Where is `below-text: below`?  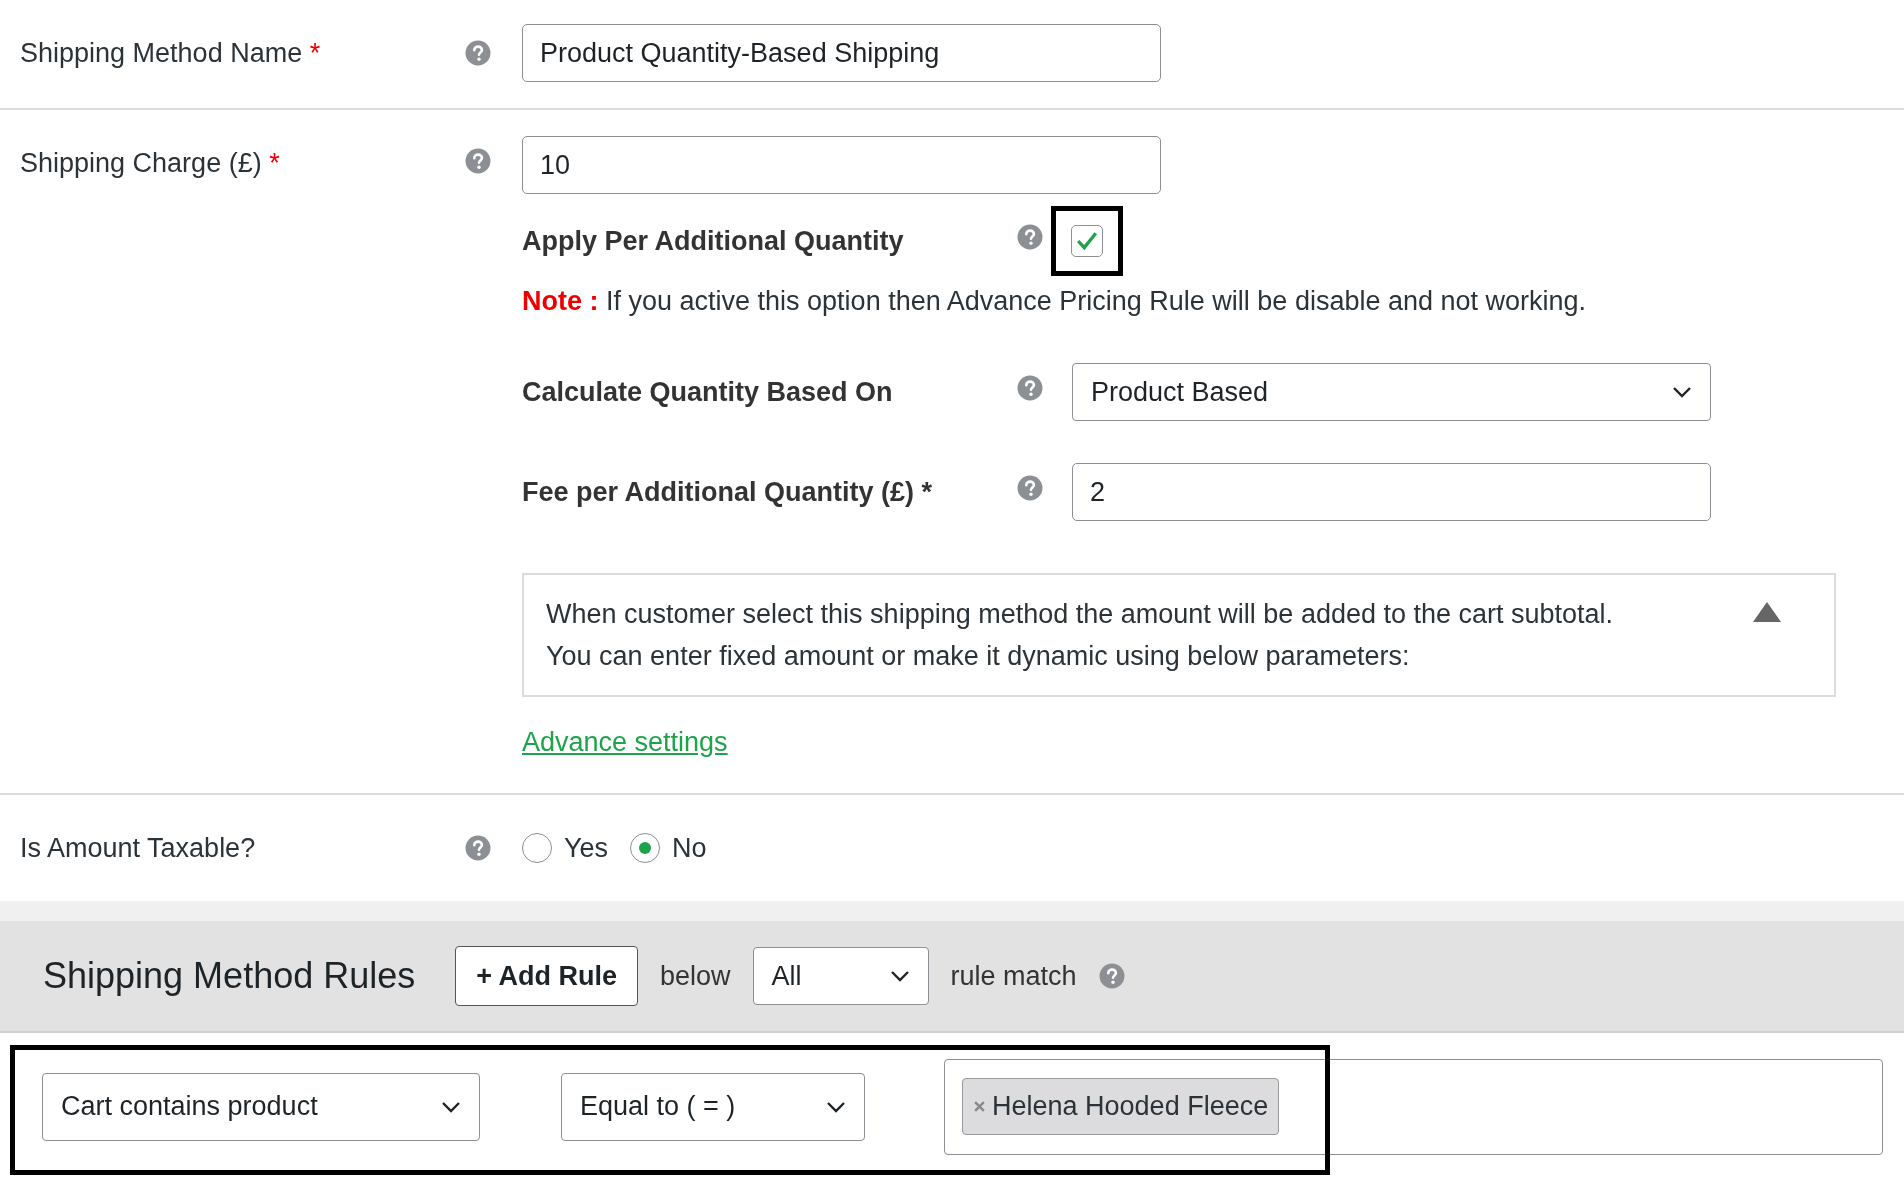
below-text: below is located at coordinates (695, 976).